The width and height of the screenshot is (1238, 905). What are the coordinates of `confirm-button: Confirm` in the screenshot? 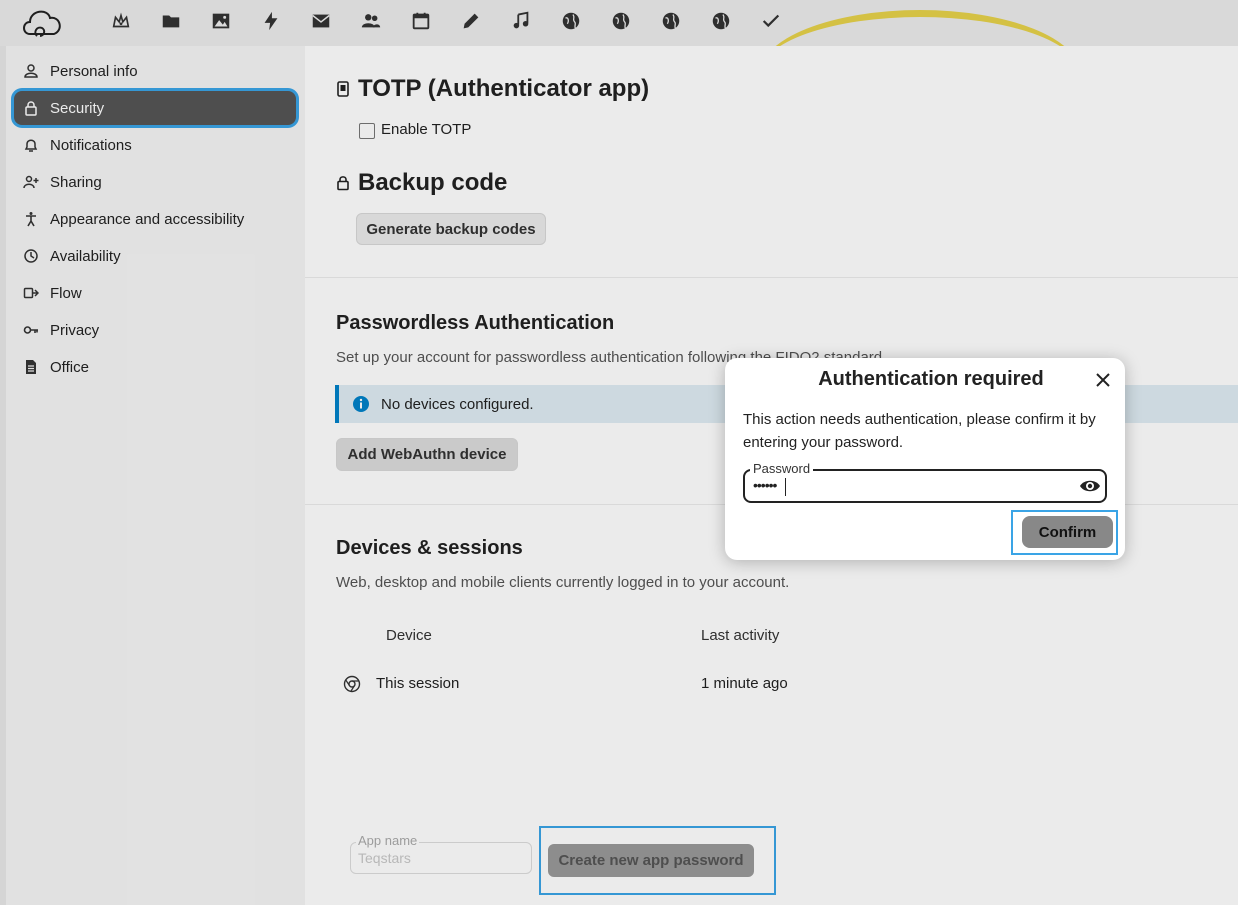 It's located at (1067, 532).